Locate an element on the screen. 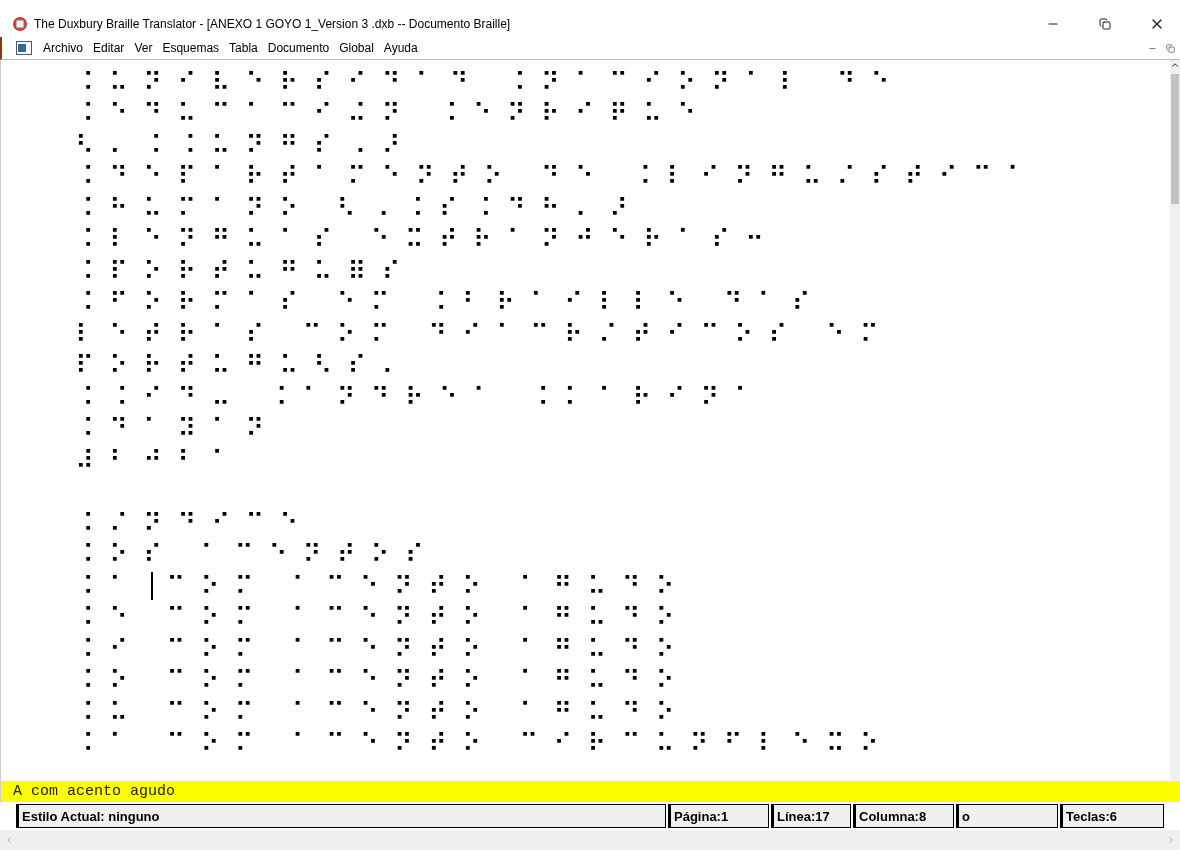  scroll-right-icon is located at coordinates (1171, 840).